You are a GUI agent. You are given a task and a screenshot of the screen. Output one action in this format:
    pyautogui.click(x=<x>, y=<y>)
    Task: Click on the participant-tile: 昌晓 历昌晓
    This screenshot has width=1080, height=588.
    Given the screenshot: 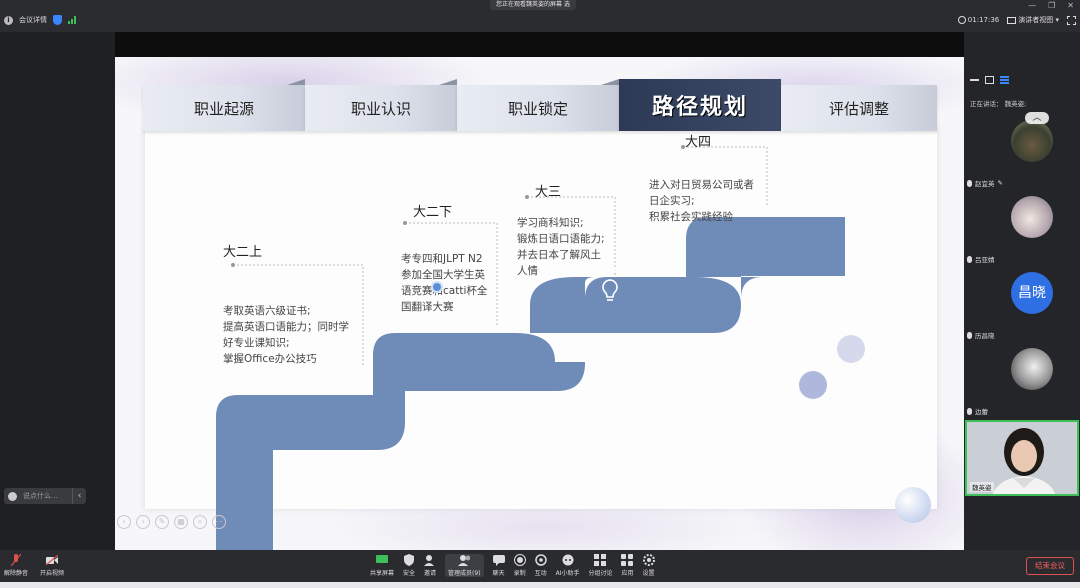 What is the action you would take?
    pyautogui.click(x=1022, y=302)
    